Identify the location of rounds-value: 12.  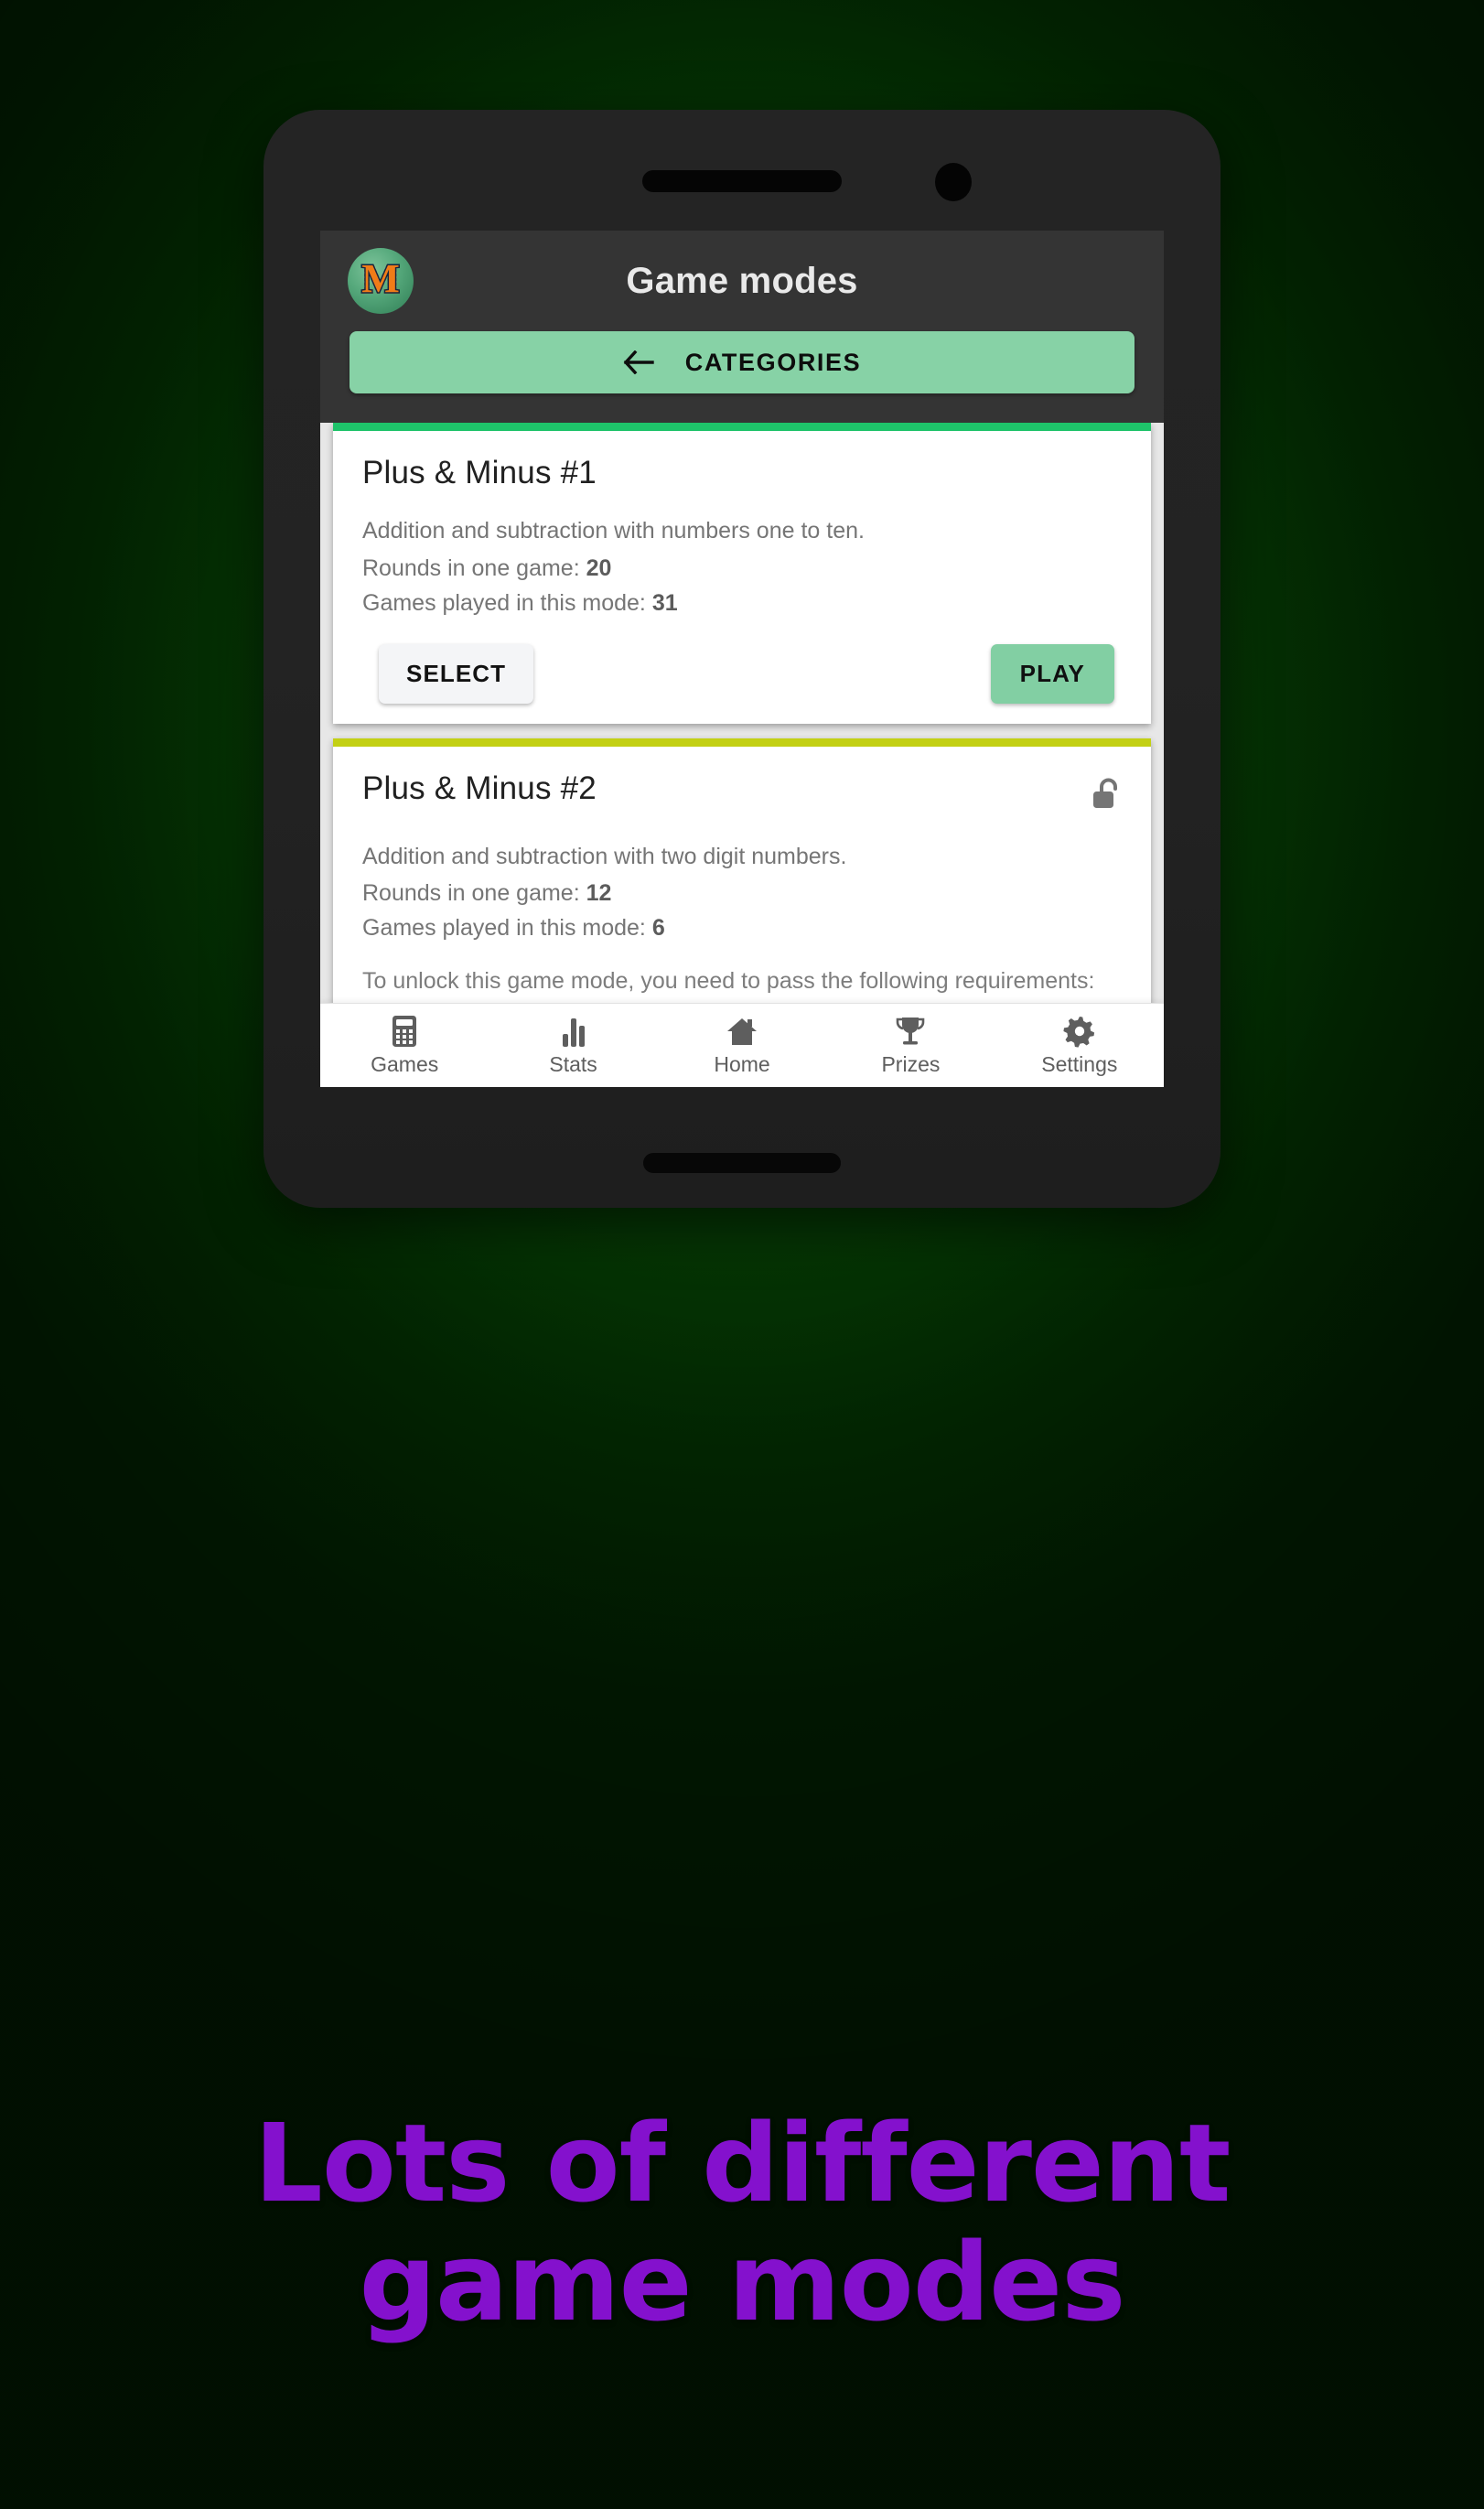
(599, 893).